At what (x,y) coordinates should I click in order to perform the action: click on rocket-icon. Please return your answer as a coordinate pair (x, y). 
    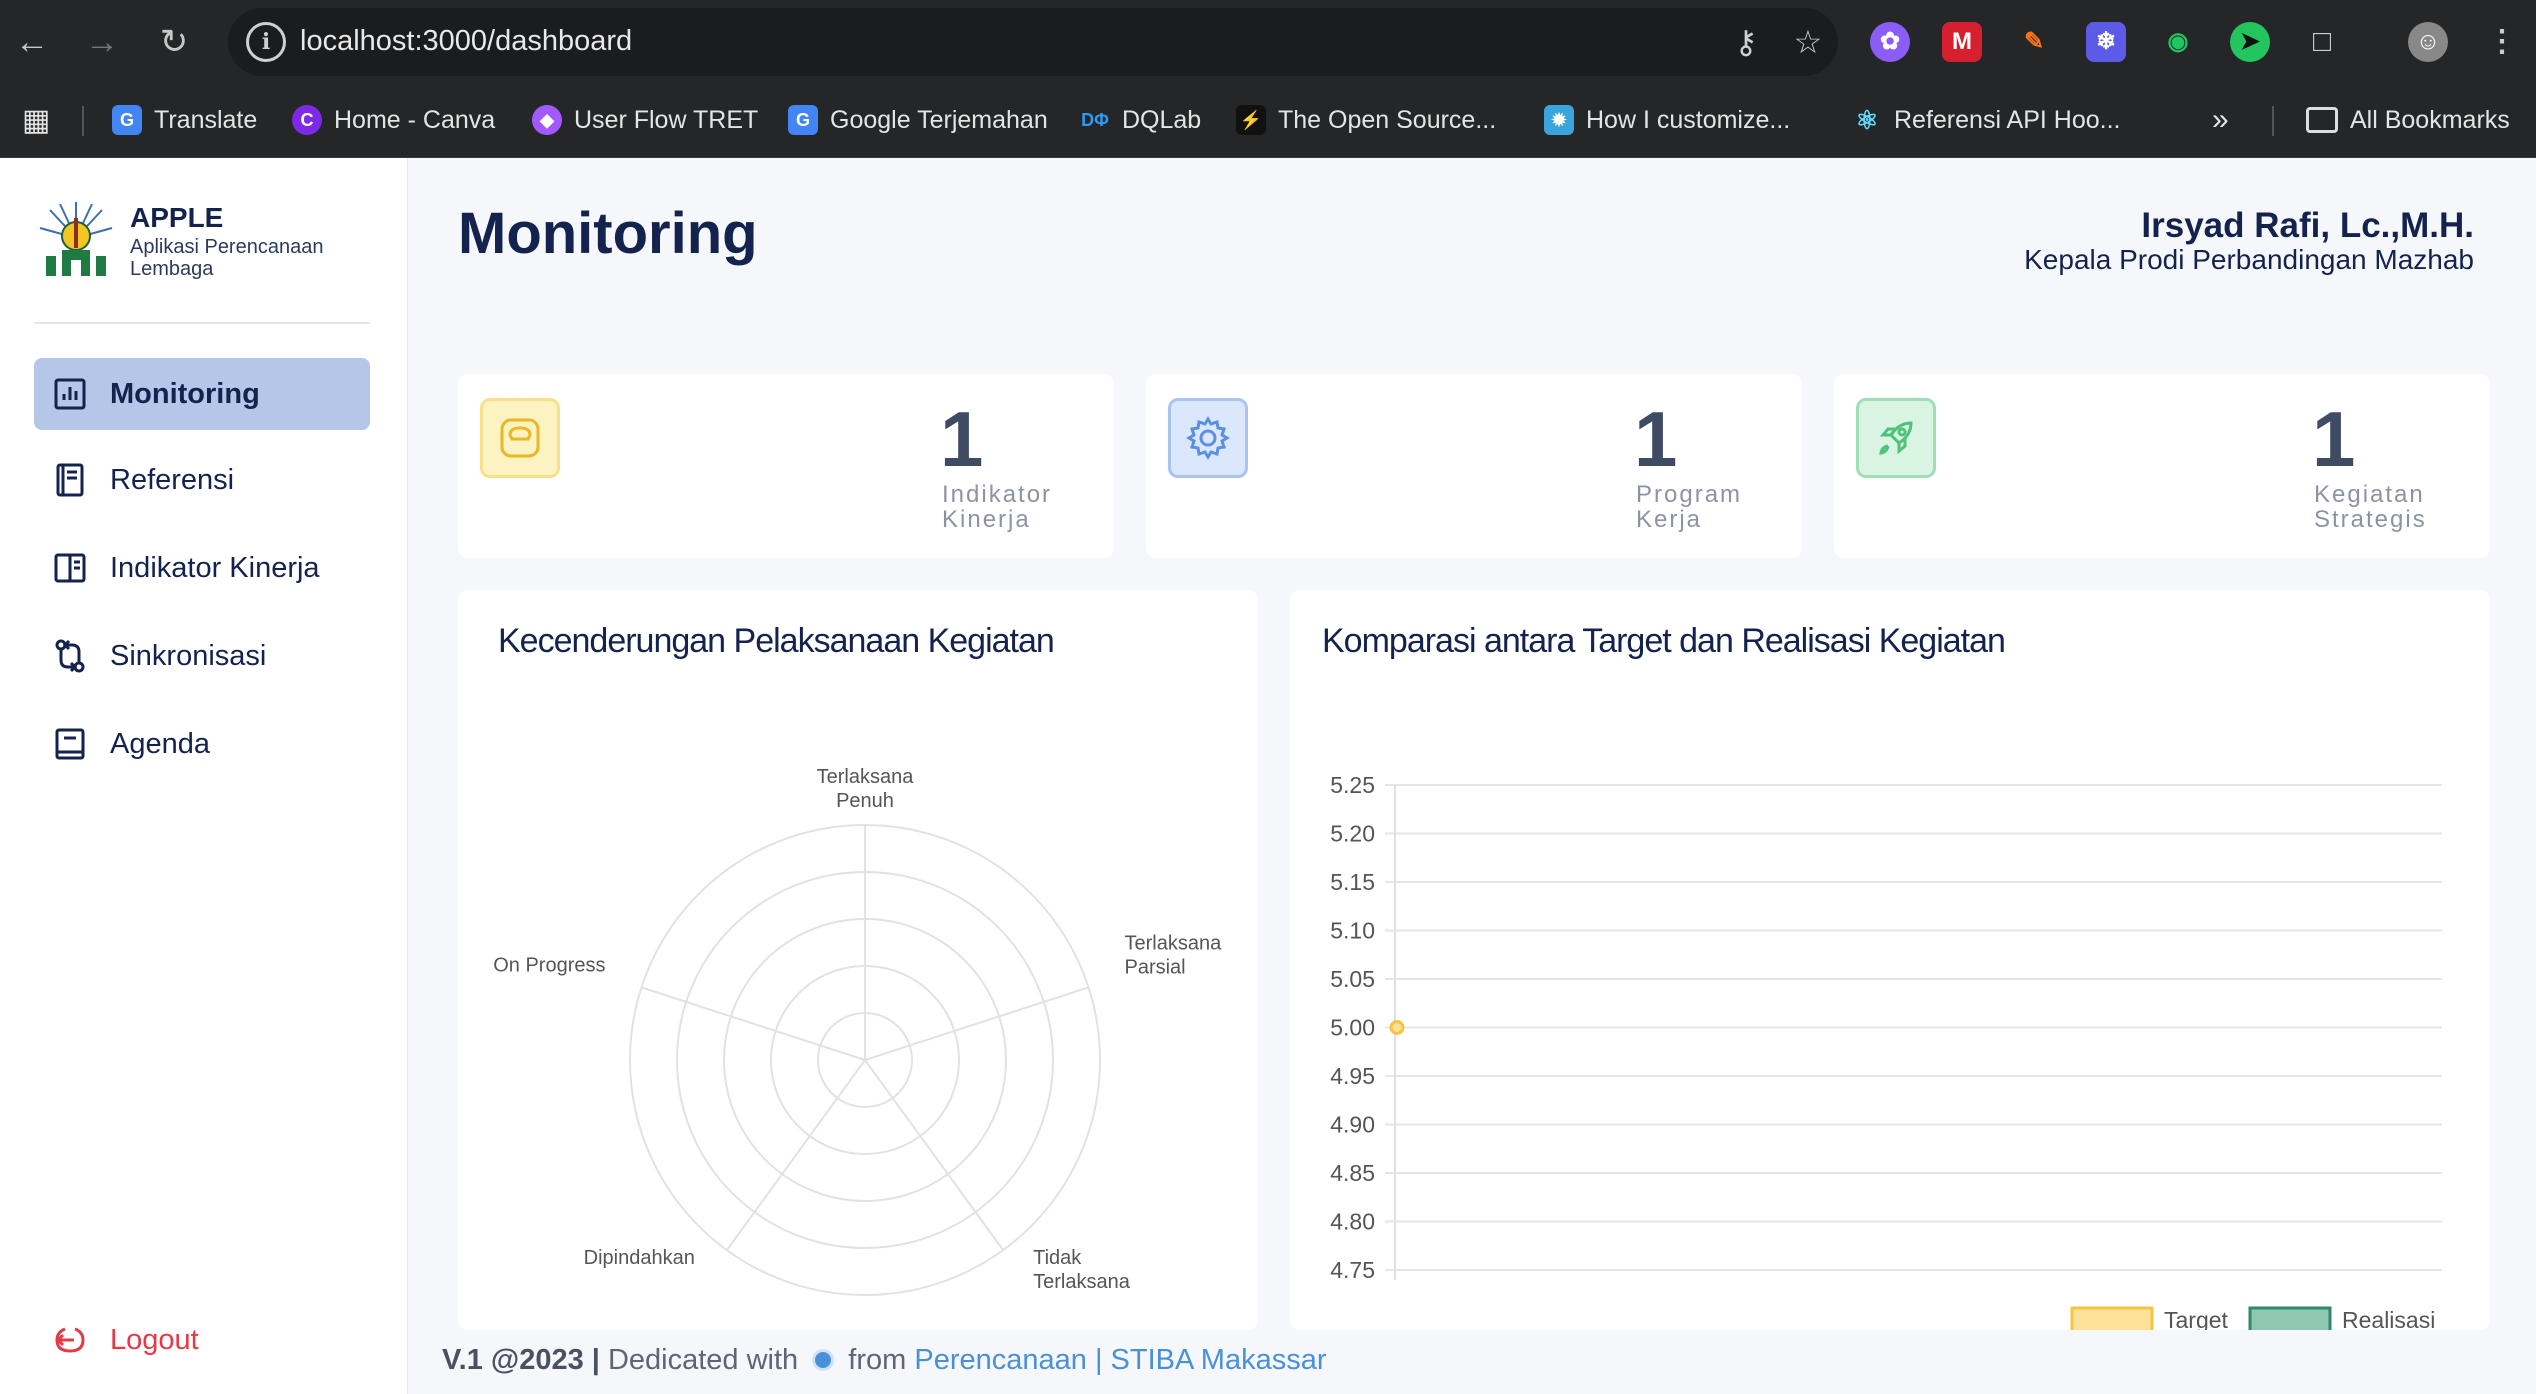
    Looking at the image, I should click on (1896, 438).